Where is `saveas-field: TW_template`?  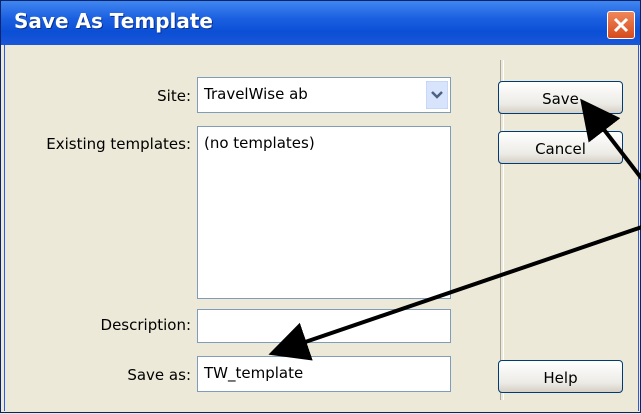
saveas-field: TW_template is located at coordinates (324, 374).